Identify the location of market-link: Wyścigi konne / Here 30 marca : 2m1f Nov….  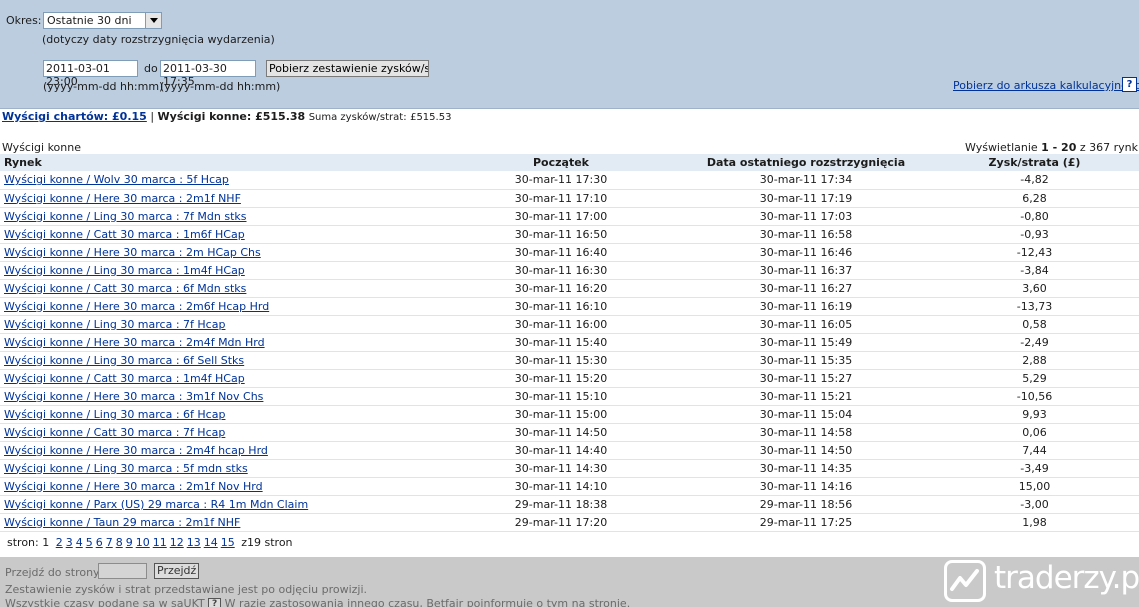
(133, 486).